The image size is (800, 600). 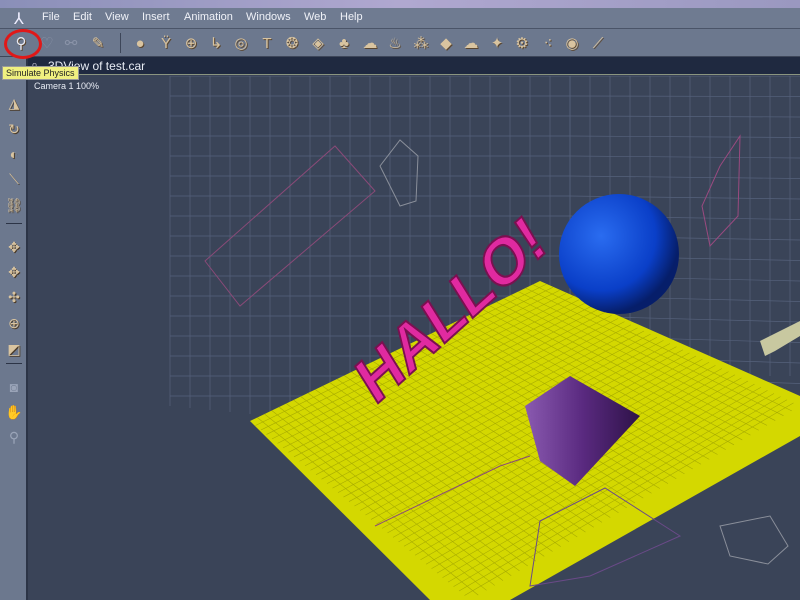 I want to click on pipe-icon: ↳, so click(x=216, y=43).